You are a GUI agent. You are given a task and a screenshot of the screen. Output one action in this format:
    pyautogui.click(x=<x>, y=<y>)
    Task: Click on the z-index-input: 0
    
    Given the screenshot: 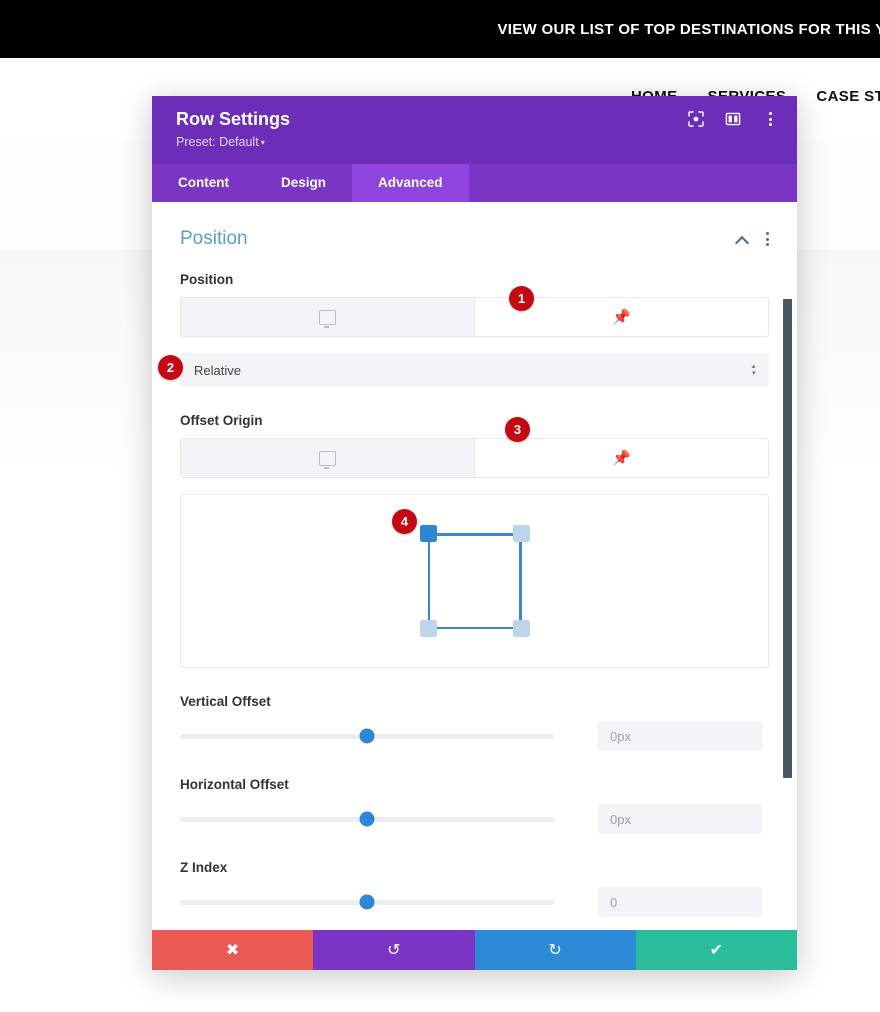 What is the action you would take?
    pyautogui.click(x=680, y=902)
    